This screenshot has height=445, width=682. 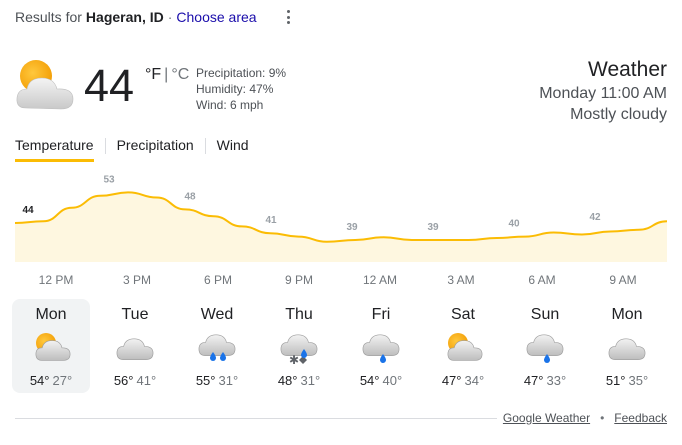 I want to click on weather-datetime: Monday 11:00 AM, so click(x=603, y=93).